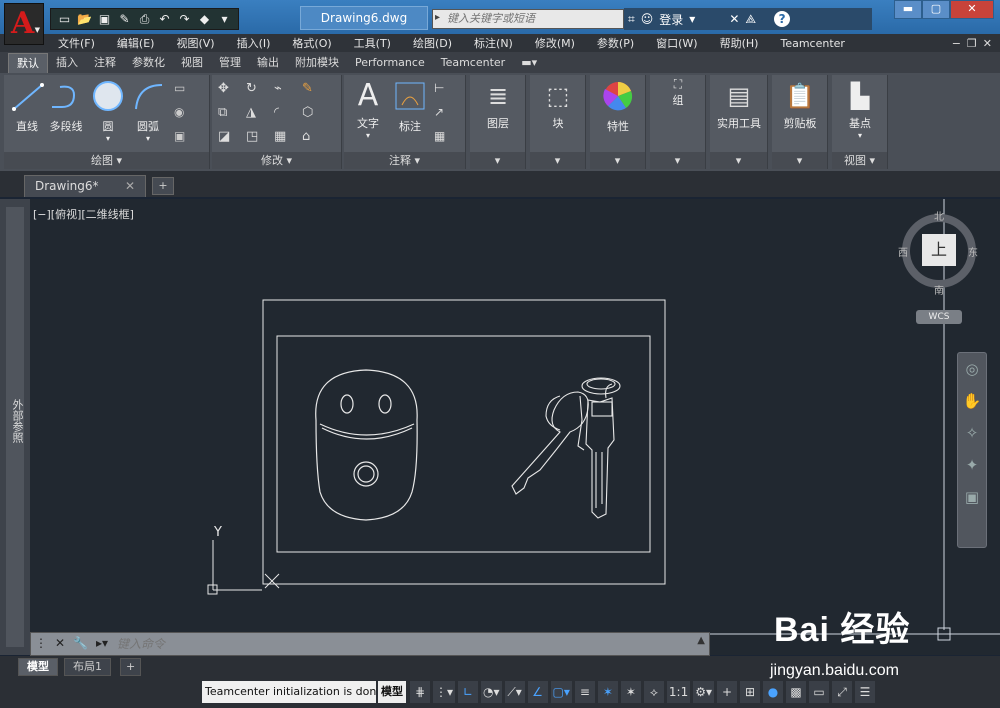  Describe the element at coordinates (972, 369) in the screenshot. I see `steering-wheel-icon: ◎` at that location.